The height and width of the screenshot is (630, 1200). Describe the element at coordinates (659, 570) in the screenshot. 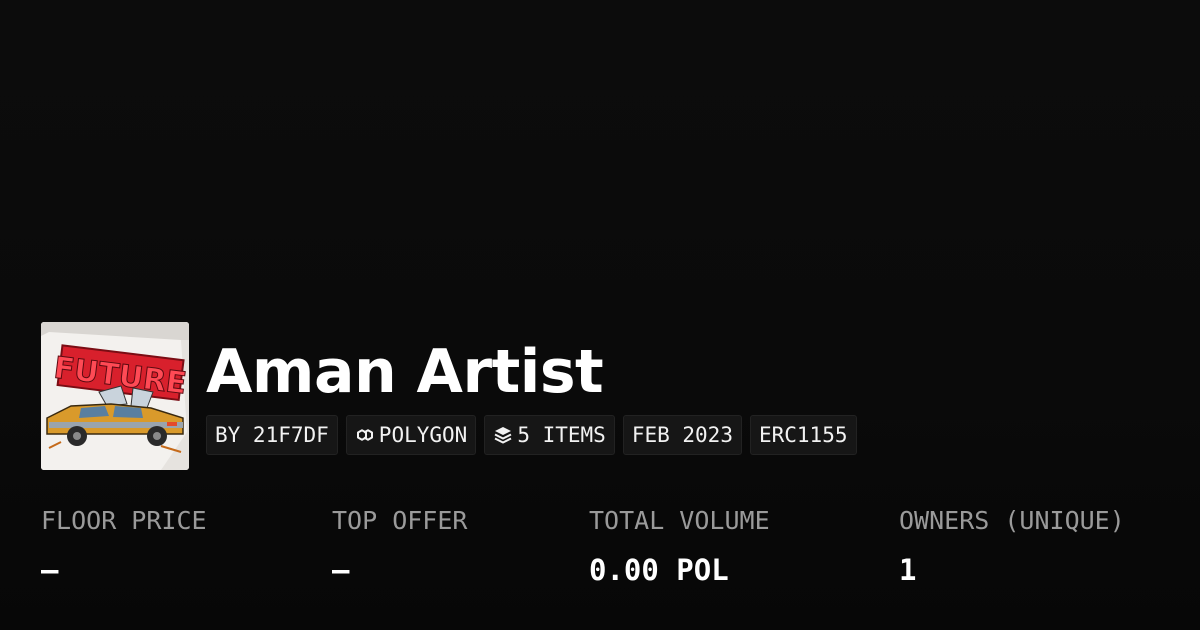

I see `stat-value: 0.00 POL` at that location.